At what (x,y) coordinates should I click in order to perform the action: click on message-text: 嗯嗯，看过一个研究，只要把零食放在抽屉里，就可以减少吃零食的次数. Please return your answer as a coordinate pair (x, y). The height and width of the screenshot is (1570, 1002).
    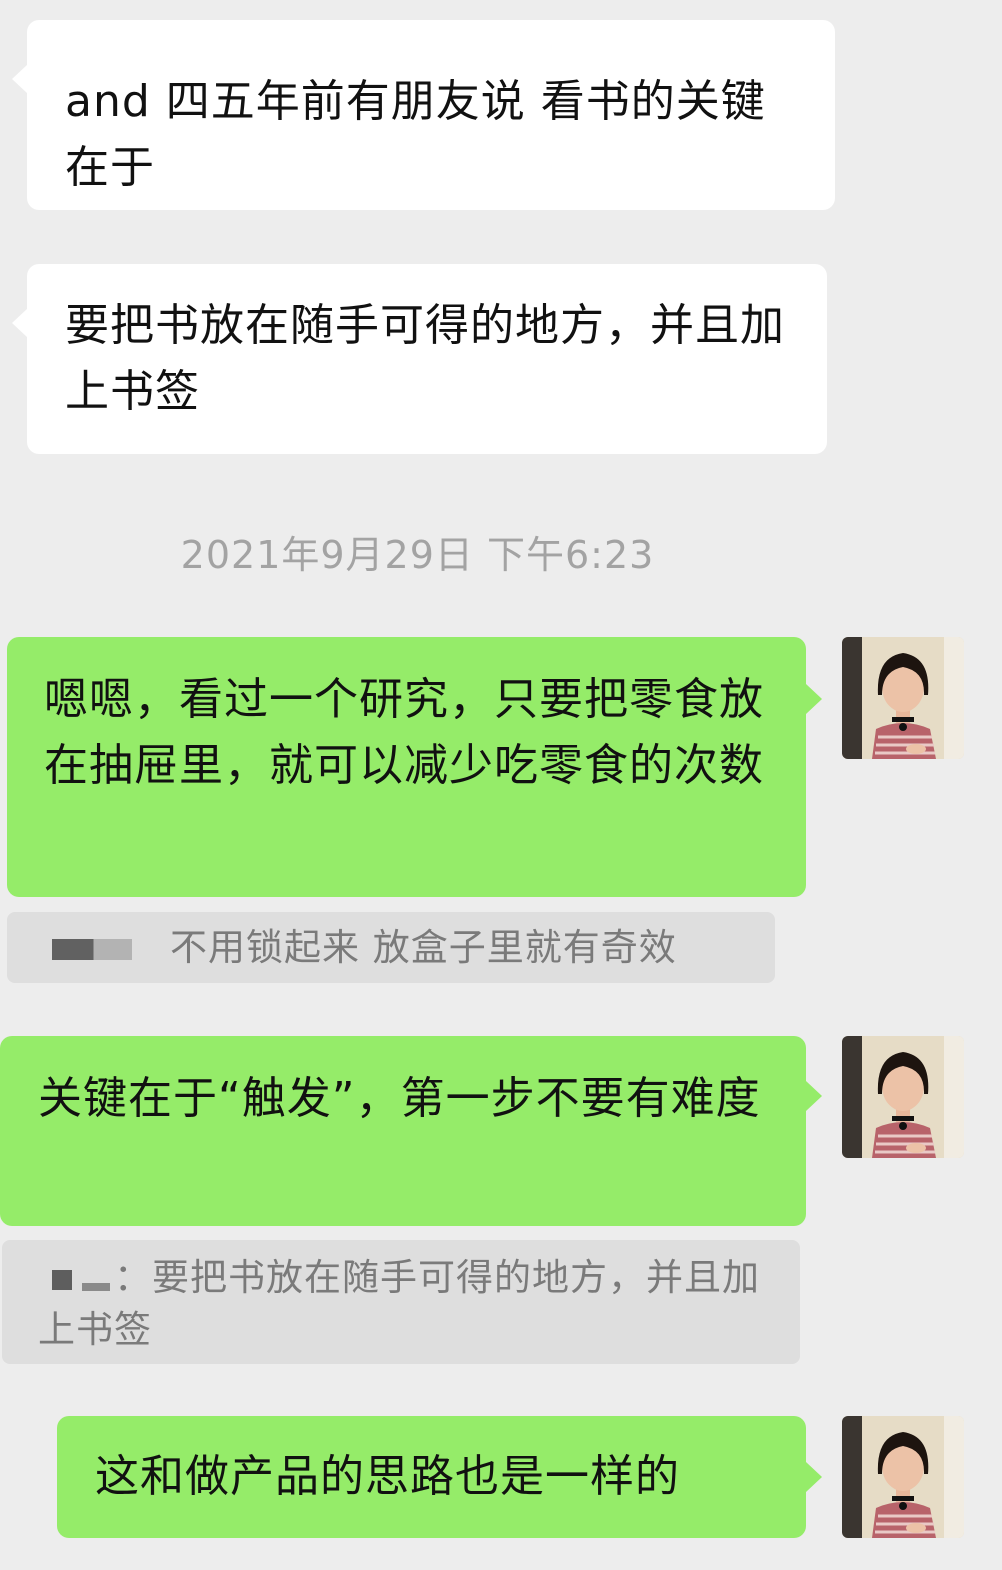
    Looking at the image, I should click on (404, 732).